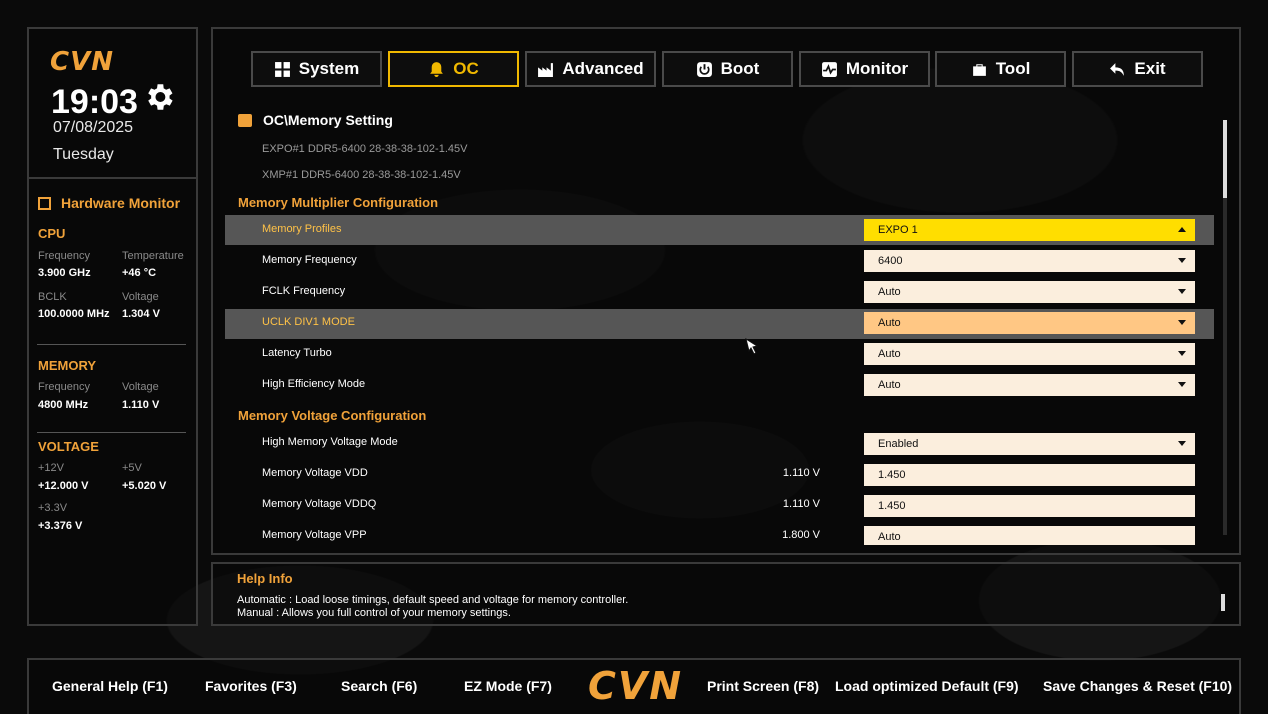 This screenshot has width=1268, height=714. What do you see at coordinates (51, 468) in the screenshot?
I see `v12-label: +12V` at bounding box center [51, 468].